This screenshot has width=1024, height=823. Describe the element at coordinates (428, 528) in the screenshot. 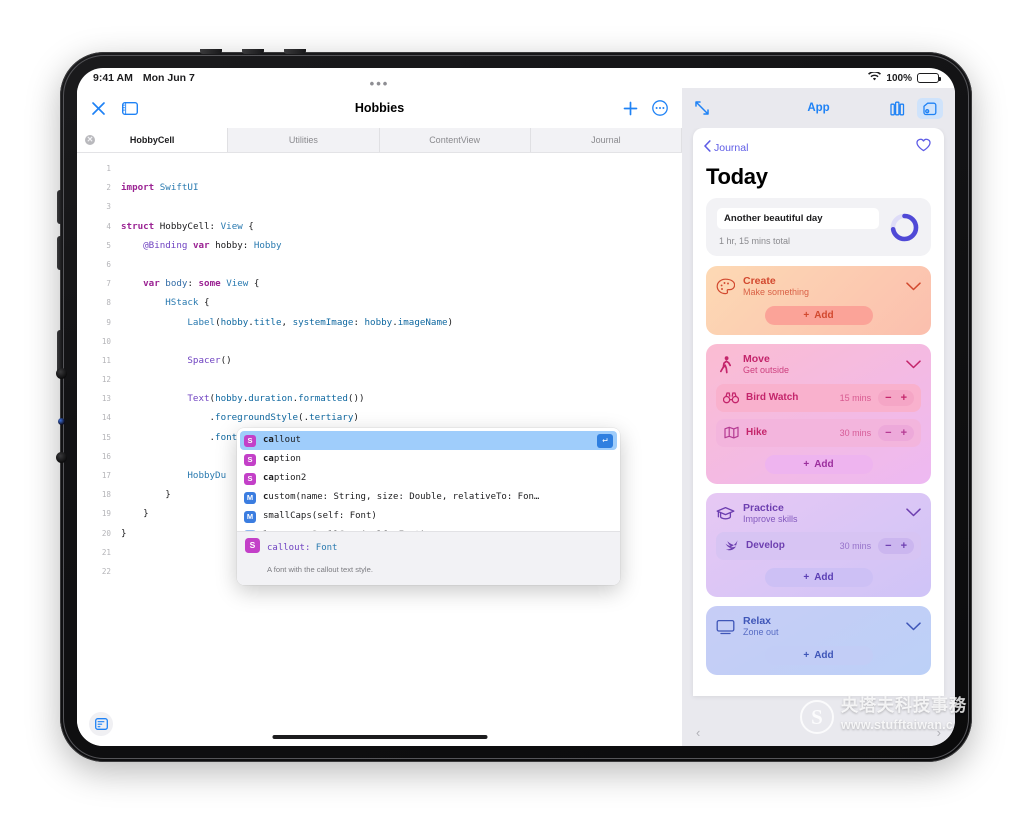

I see `autocomplete-item: M lowercaseSmallCaps(self: Font)` at that location.